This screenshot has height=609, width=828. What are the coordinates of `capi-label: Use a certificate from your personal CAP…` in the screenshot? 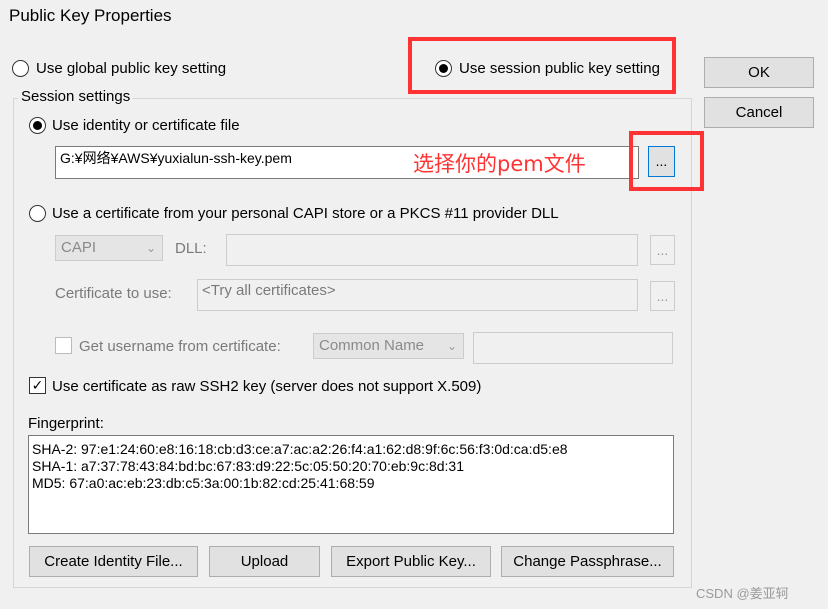 It's located at (305, 213).